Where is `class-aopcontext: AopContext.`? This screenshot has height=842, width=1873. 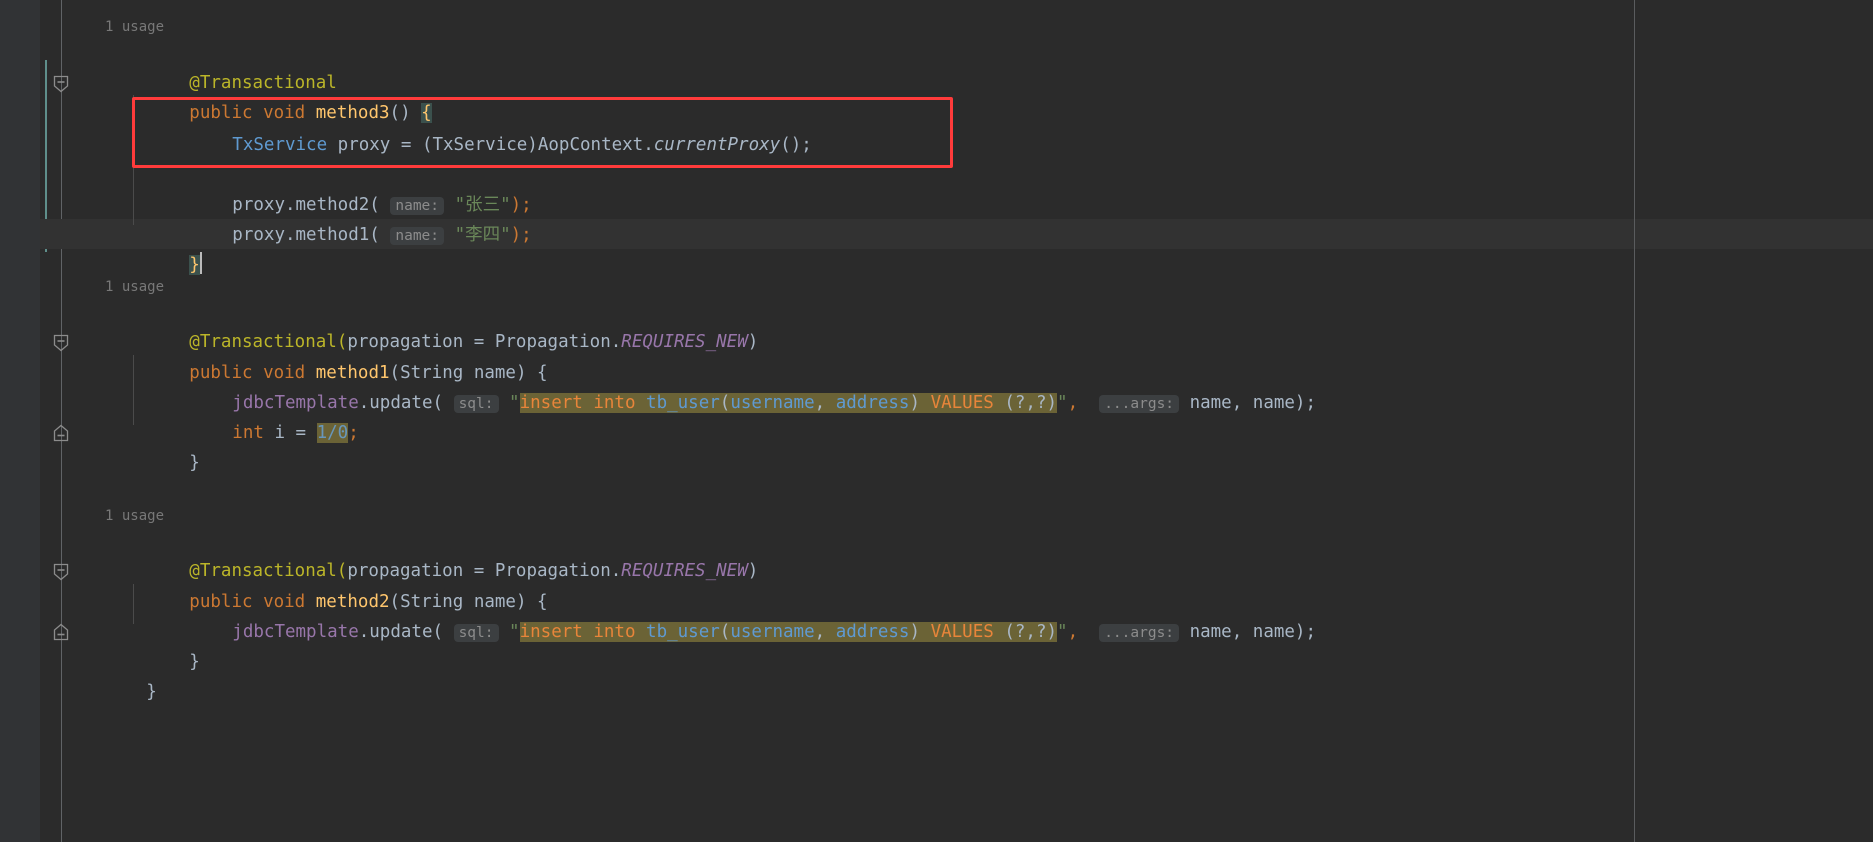 class-aopcontext: AopContext. is located at coordinates (595, 145).